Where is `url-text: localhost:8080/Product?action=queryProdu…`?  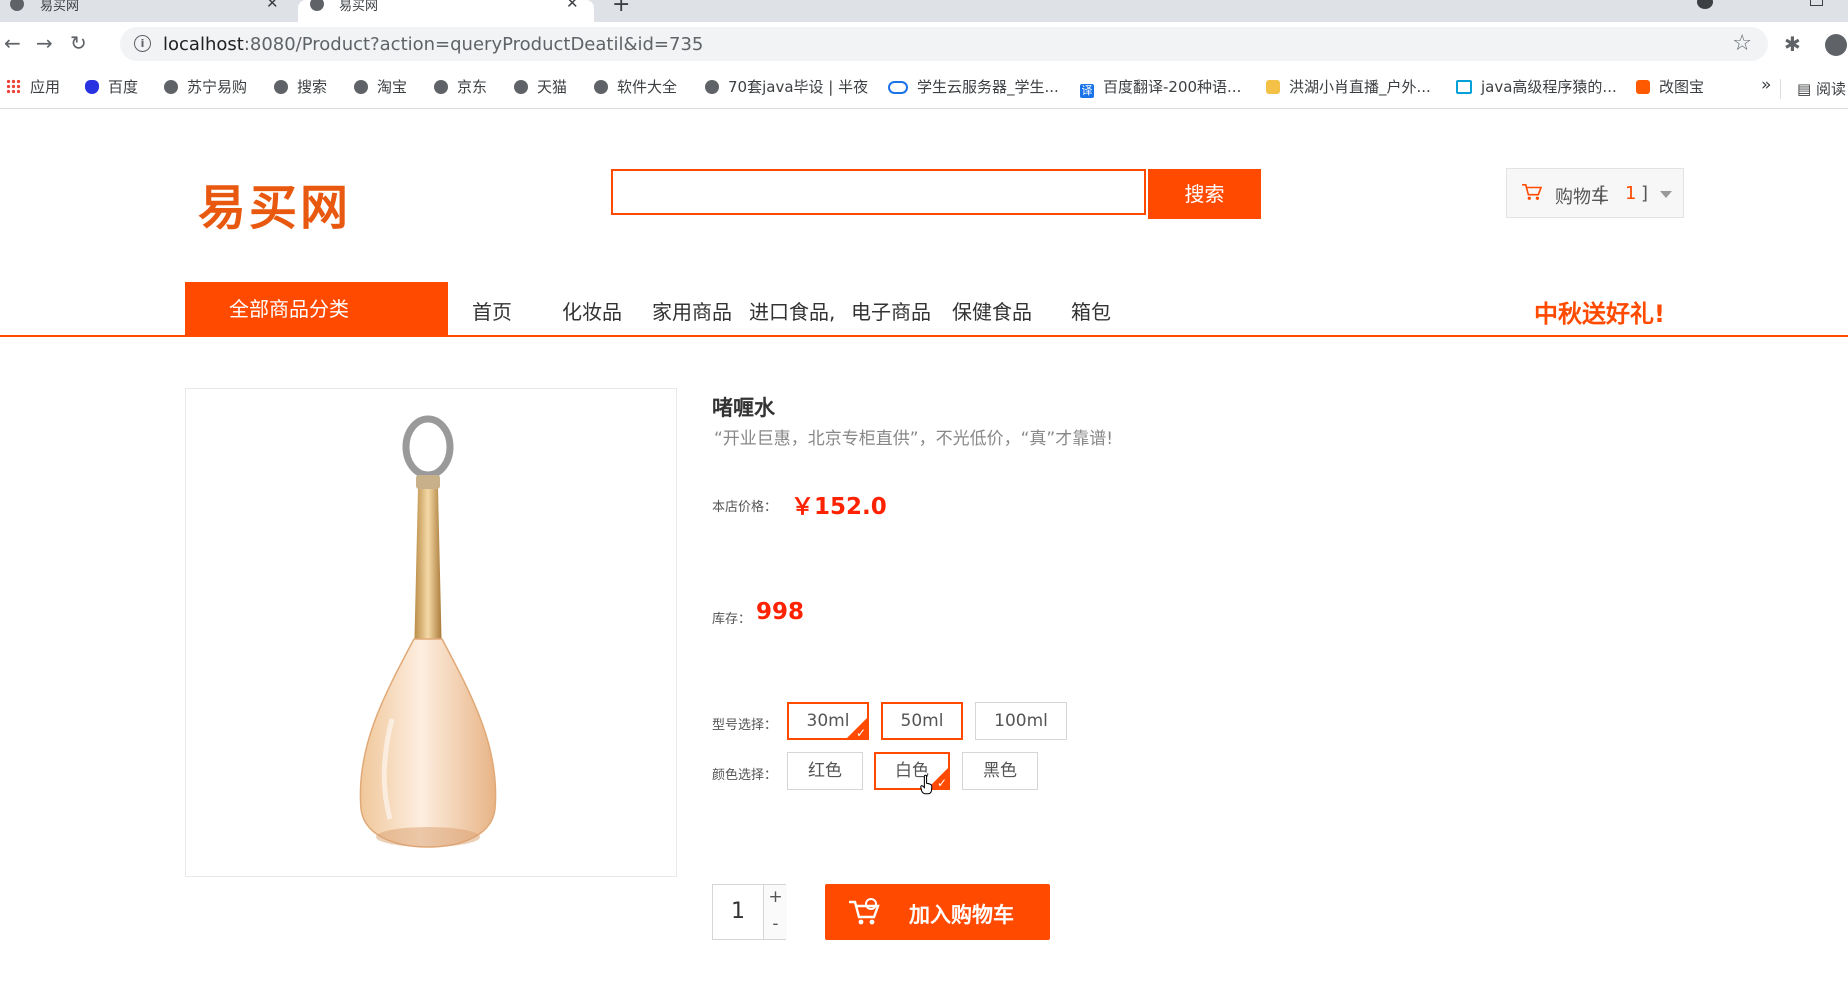
url-text: localhost:8080/Product?action=queryProdu… is located at coordinates (433, 44).